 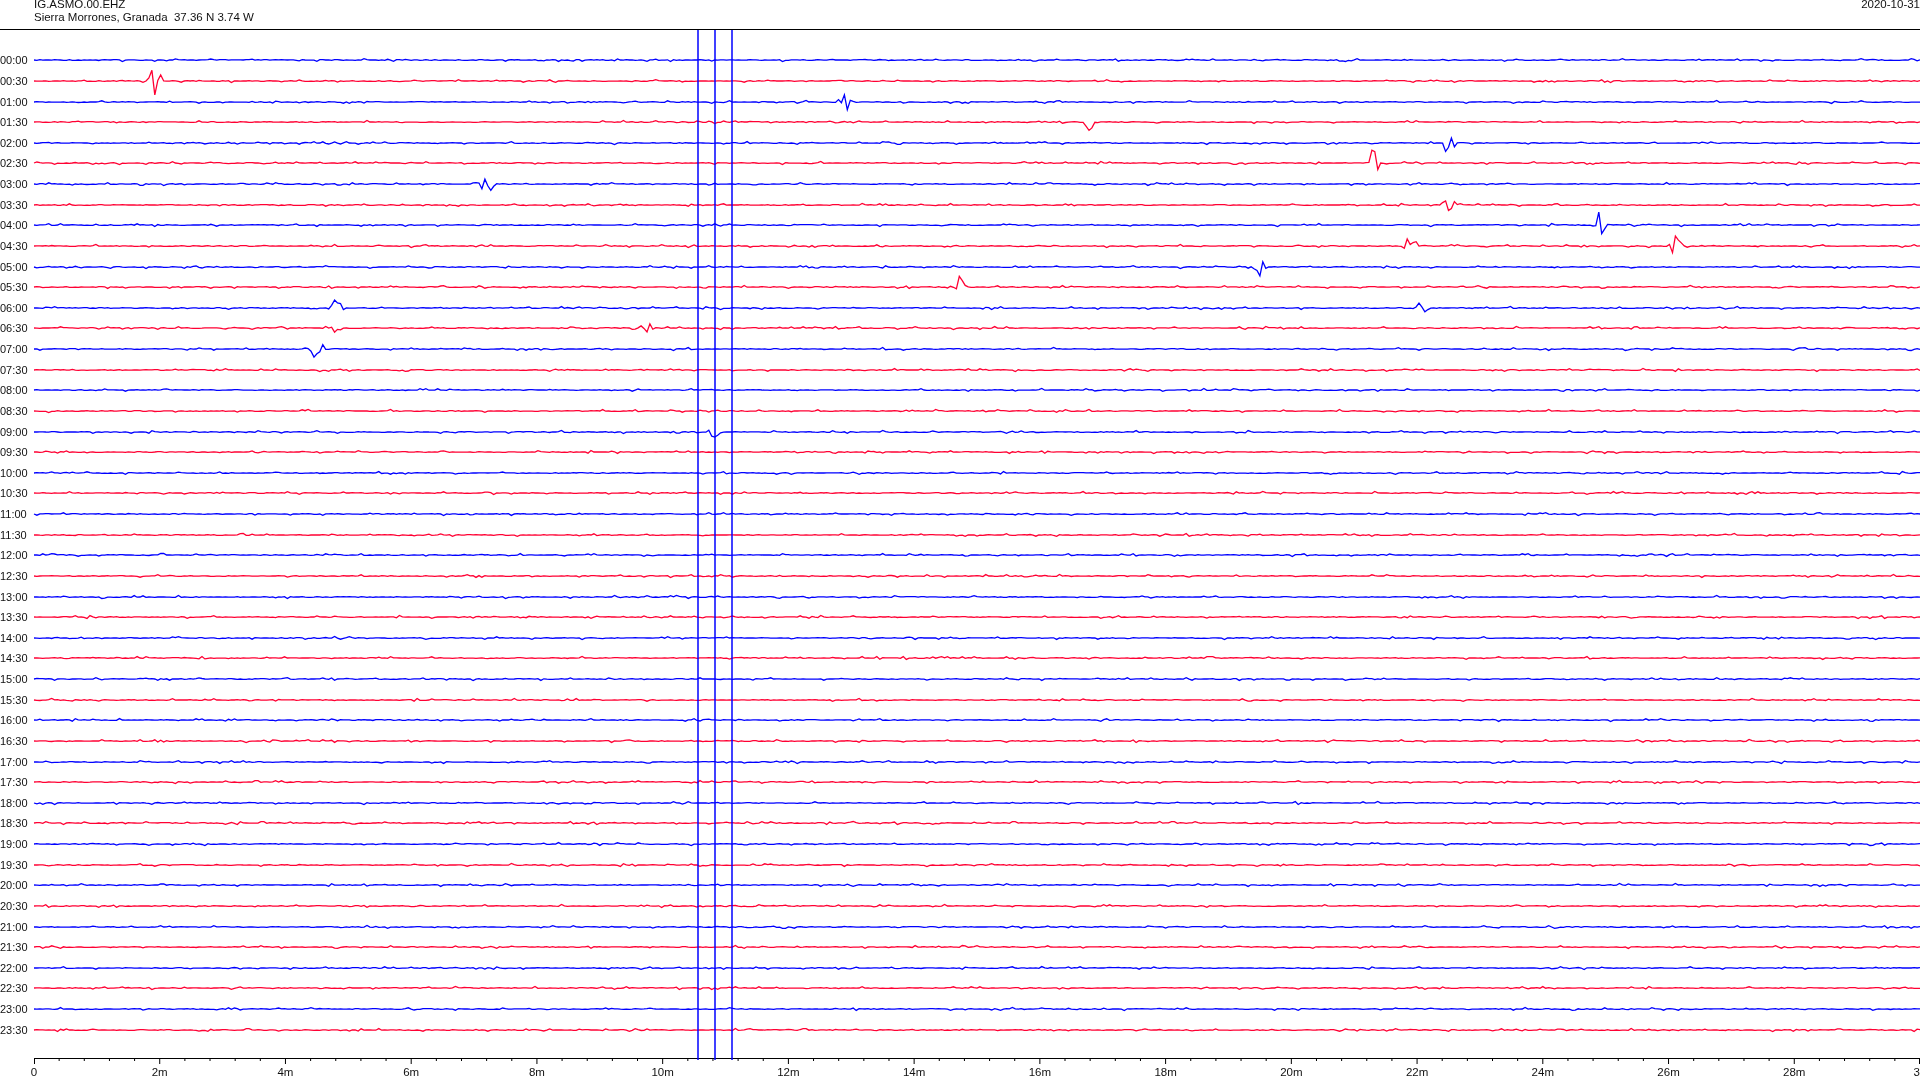 What do you see at coordinates (1417, 1072) in the screenshot?
I see `axis-tick-label: 22m` at bounding box center [1417, 1072].